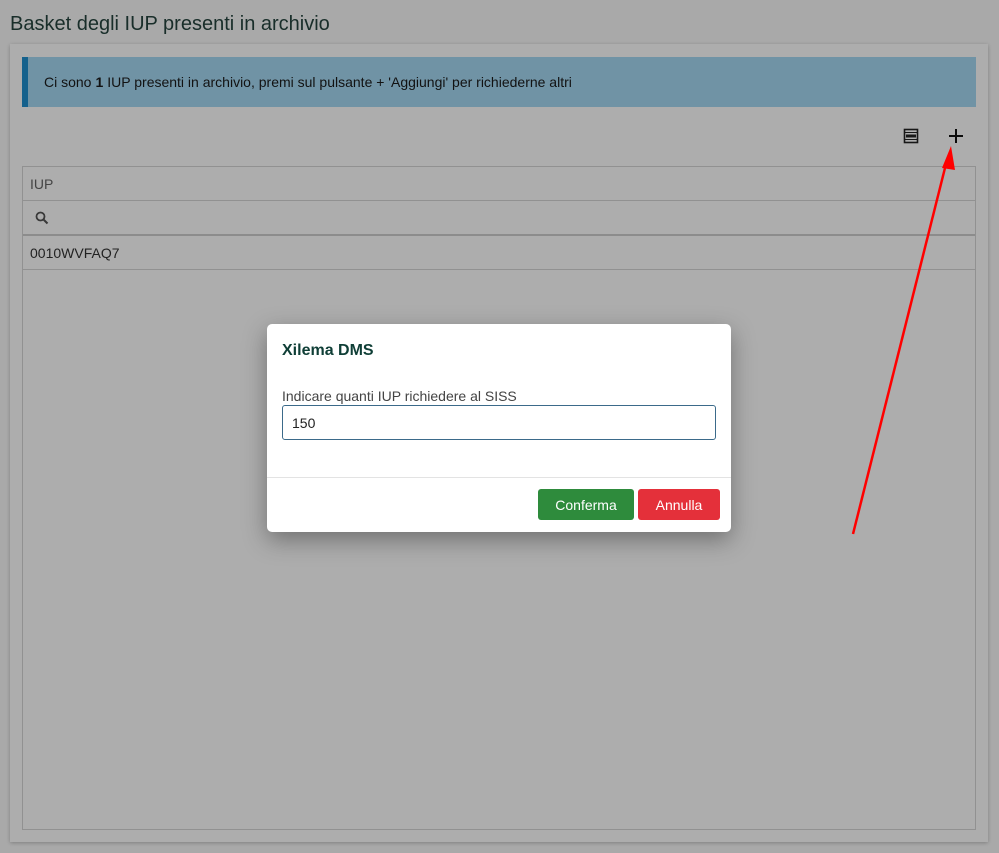 The image size is (999, 853). I want to click on cancel-button: Annulla, so click(679, 504).